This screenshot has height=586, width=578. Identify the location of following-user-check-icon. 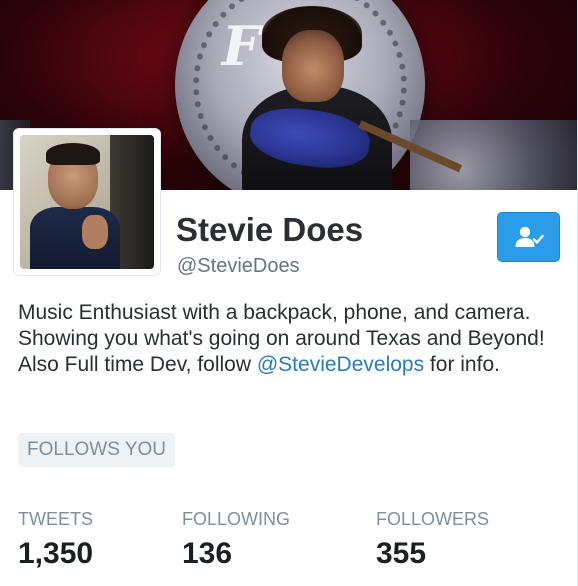
(529, 236).